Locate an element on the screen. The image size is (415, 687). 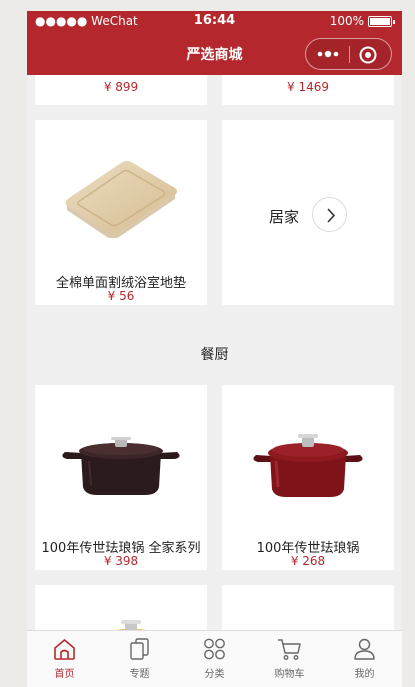
section-header: 餐厨 is located at coordinates (214, 352).